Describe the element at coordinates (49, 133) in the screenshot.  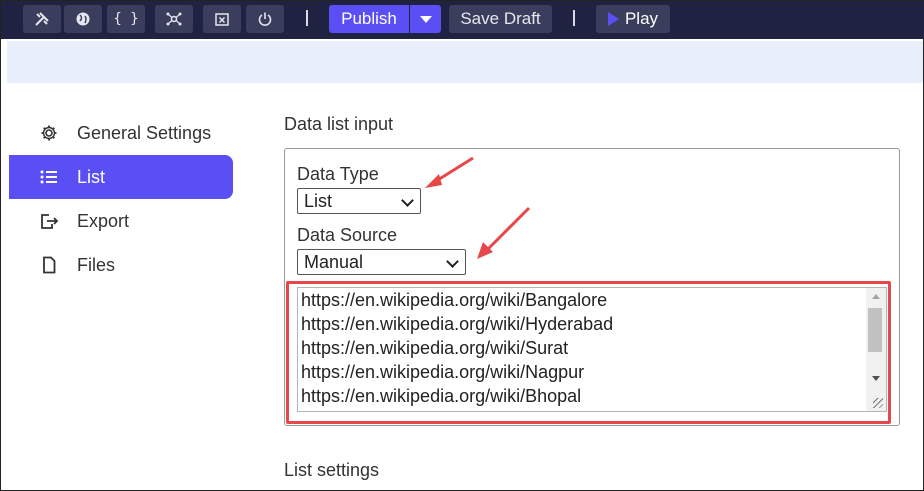
I see `gear-icon` at that location.